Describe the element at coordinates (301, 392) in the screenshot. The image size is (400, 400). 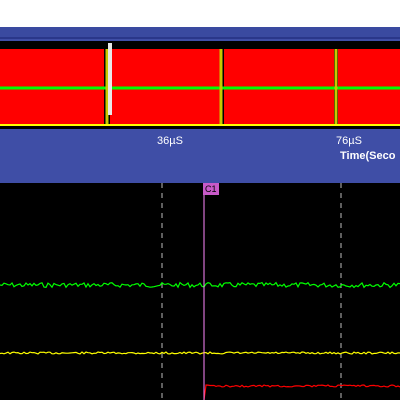
I see `red-trace` at that location.